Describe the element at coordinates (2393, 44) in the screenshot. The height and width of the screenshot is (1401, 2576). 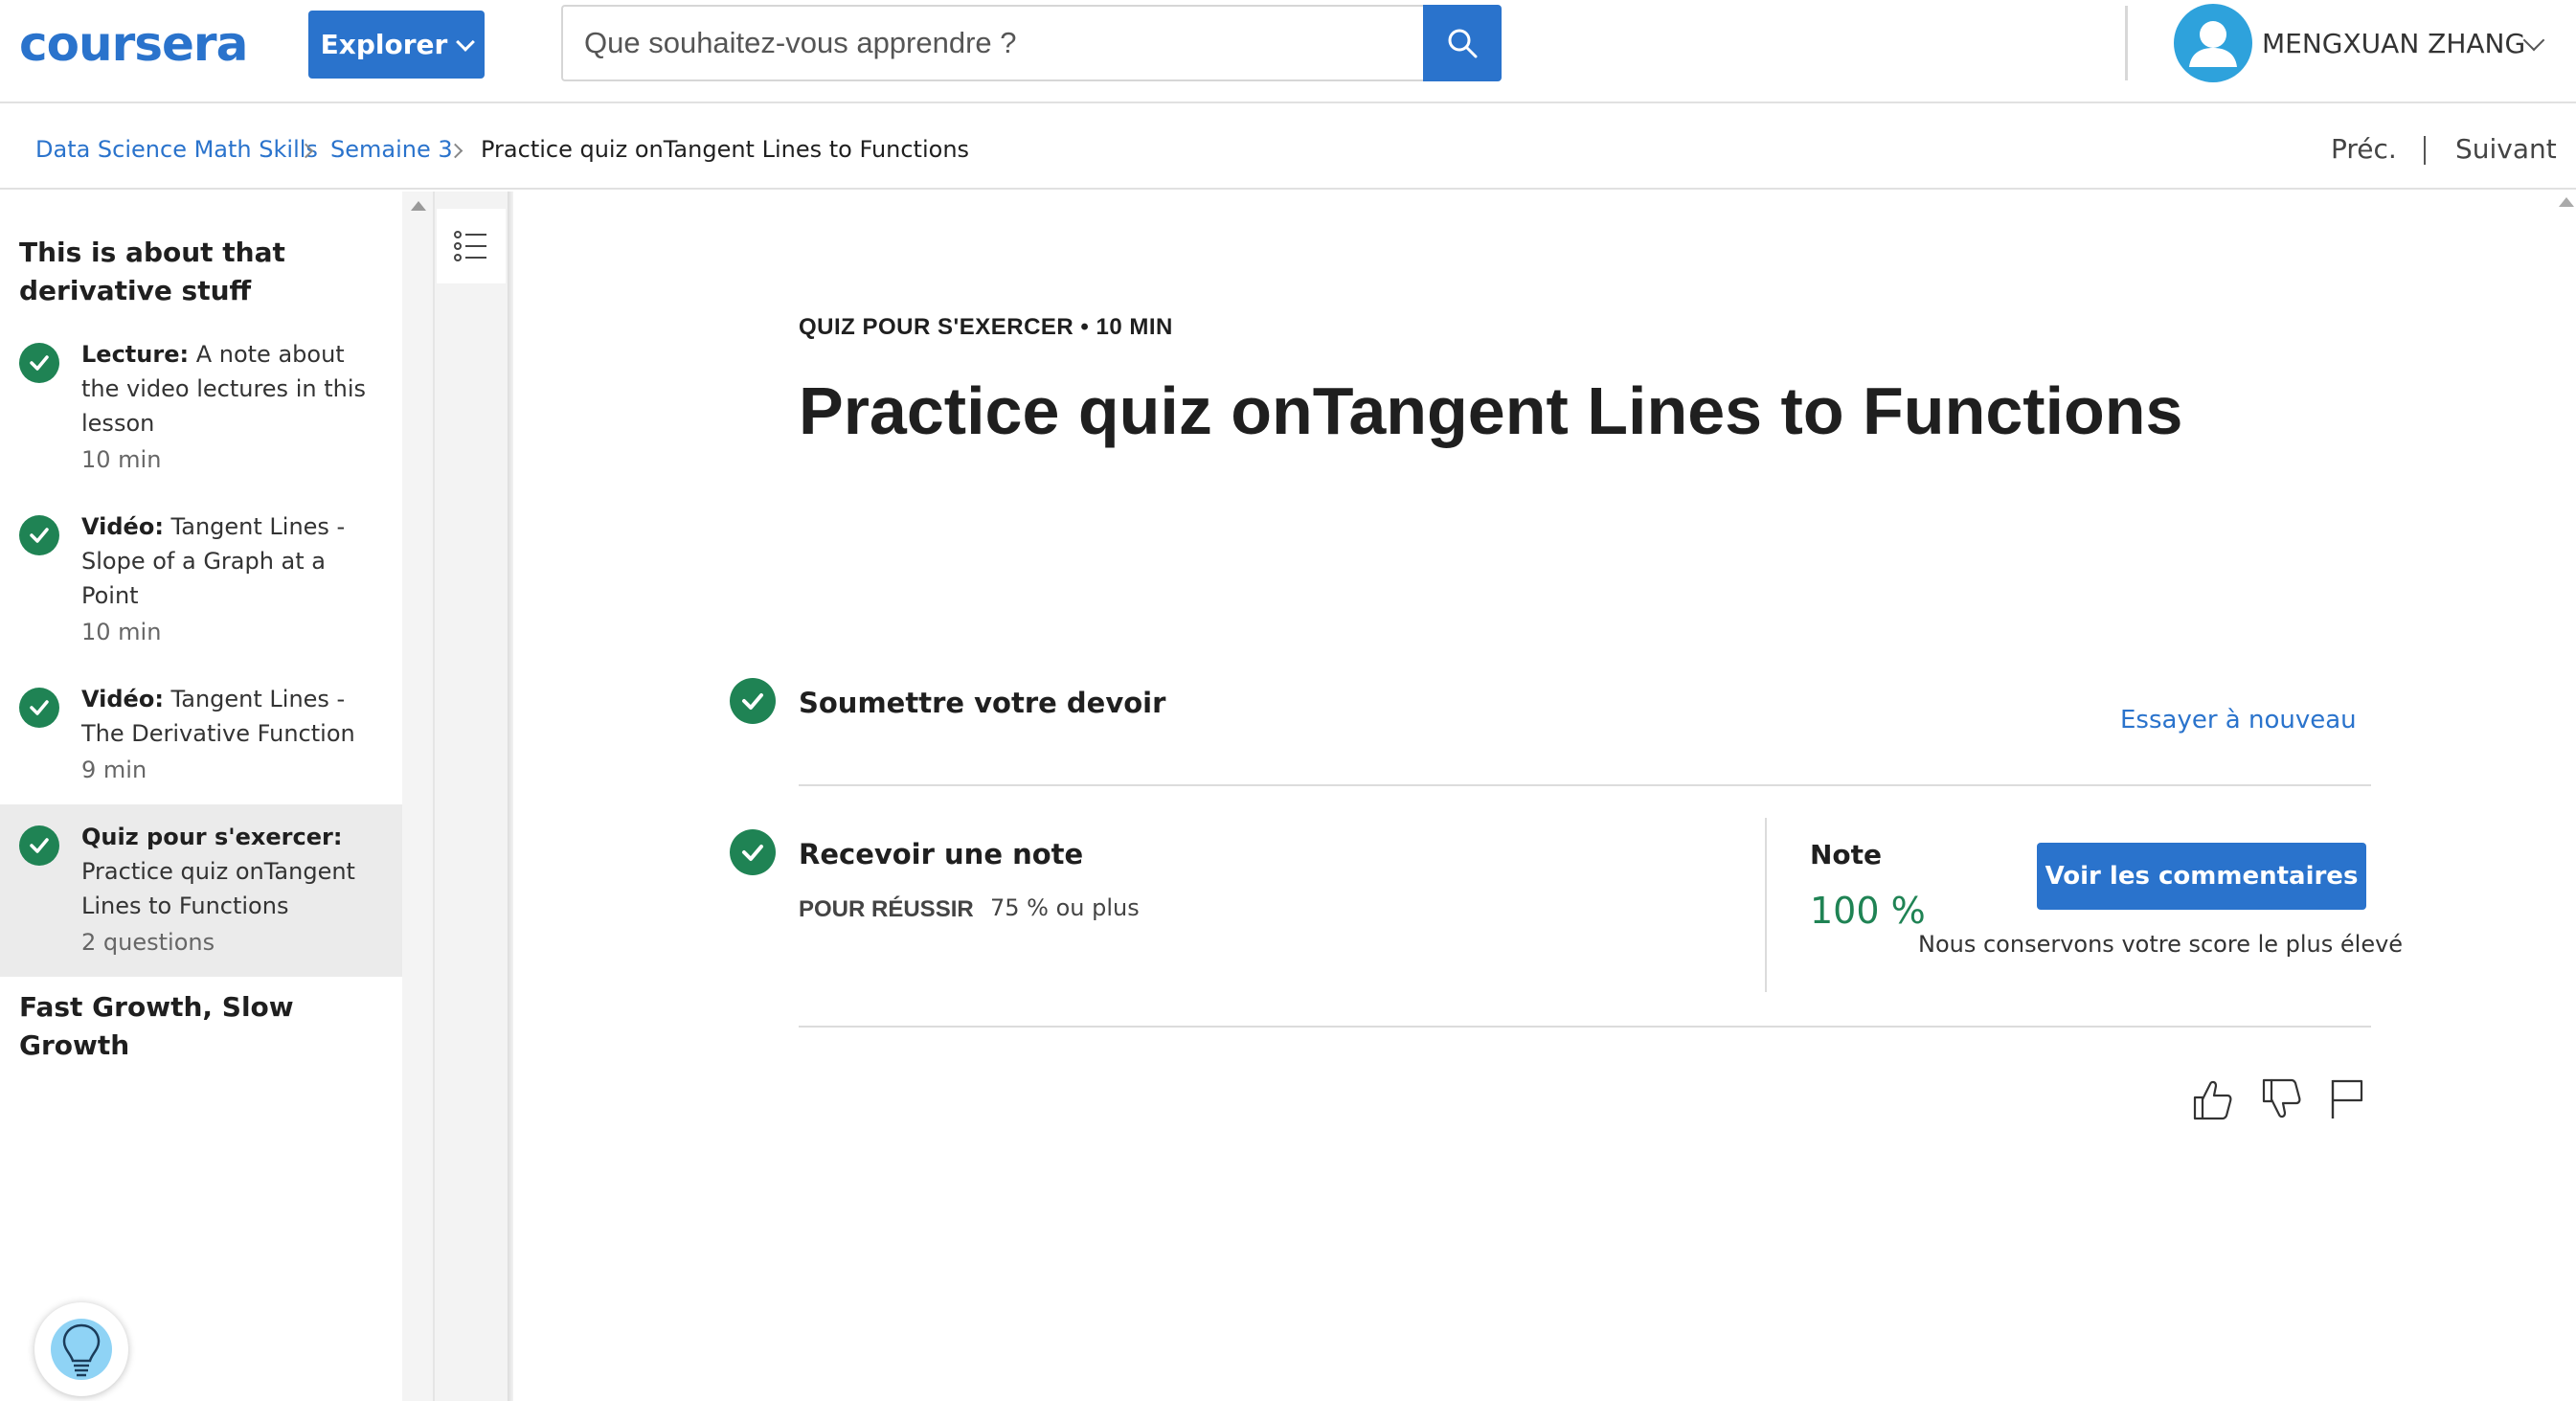
I see `user-name: MENGXUAN ZHANG` at that location.